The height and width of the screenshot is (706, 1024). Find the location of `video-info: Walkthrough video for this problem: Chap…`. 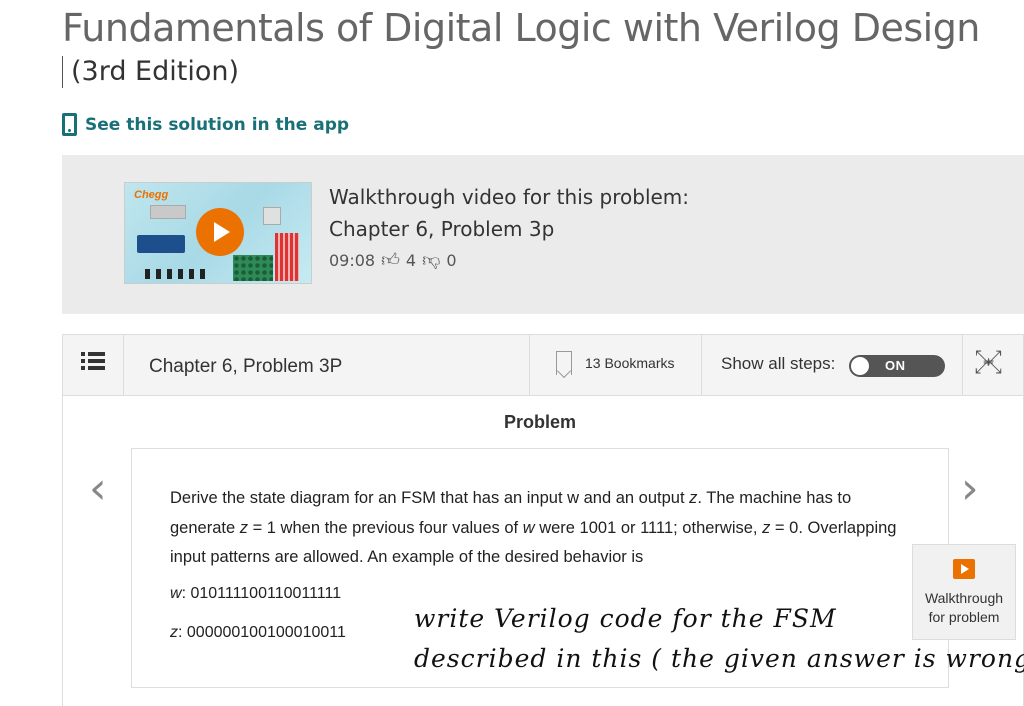

video-info: Walkthrough video for this problem: Chap… is located at coordinates (509, 226).